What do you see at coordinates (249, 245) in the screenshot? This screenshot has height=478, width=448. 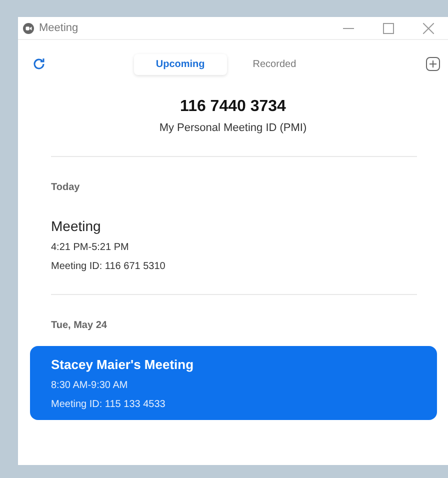 I see `meeting-item: Meeting 4:21 PM-5:21 PM Meeting ID: 116 671 5310` at bounding box center [249, 245].